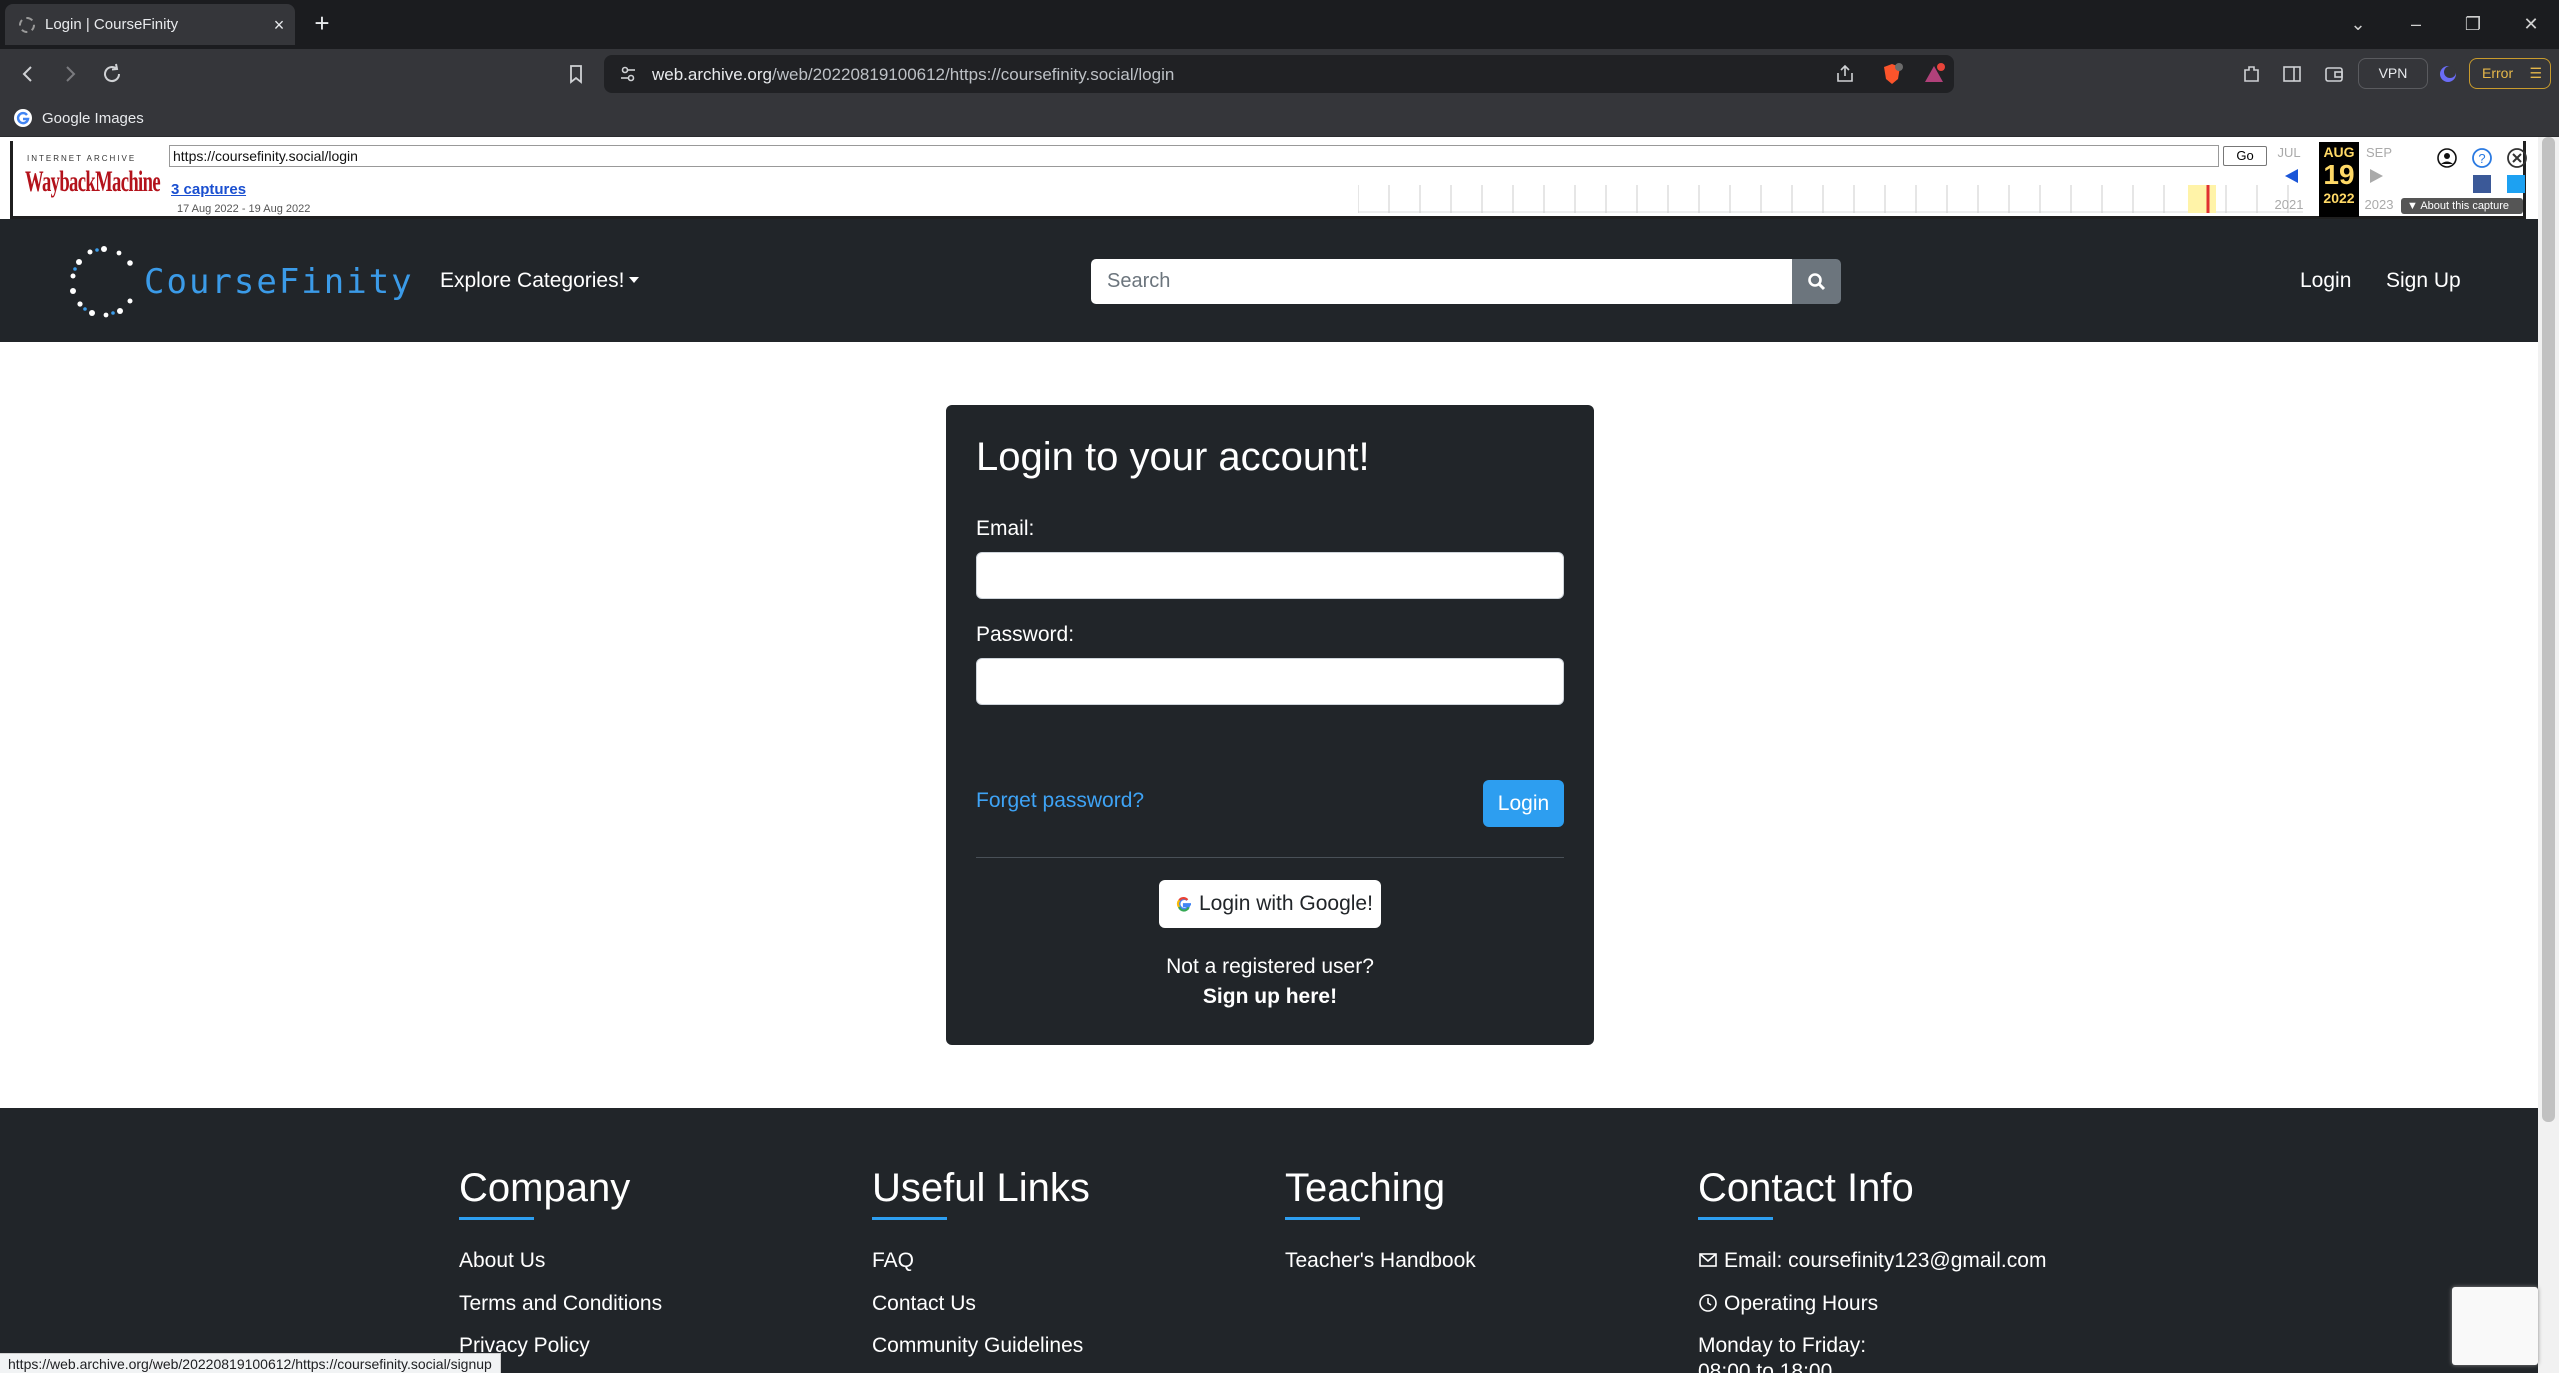 The width and height of the screenshot is (2559, 1384). What do you see at coordinates (1173, 457) in the screenshot?
I see `login-title: Login to your account!` at bounding box center [1173, 457].